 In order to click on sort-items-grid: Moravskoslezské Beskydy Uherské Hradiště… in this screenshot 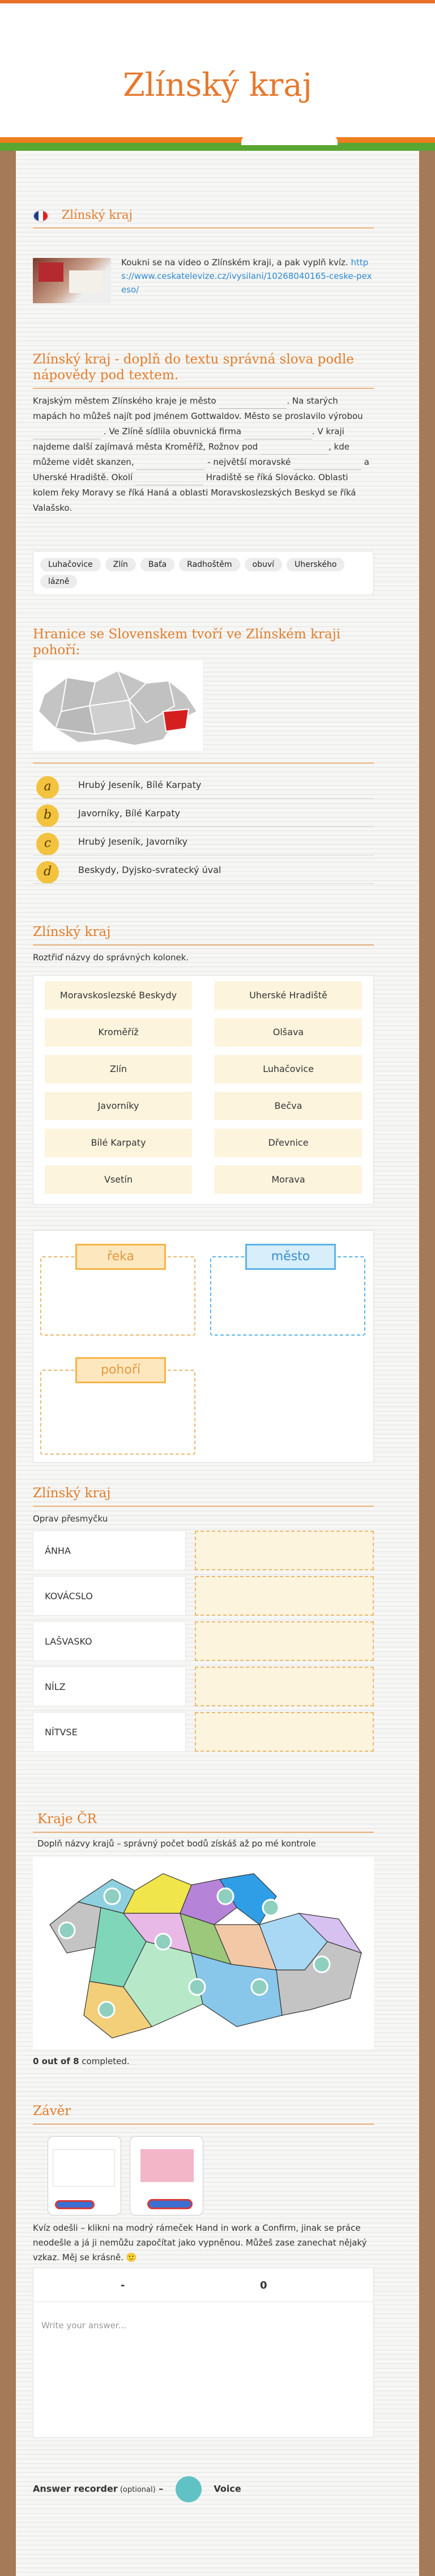, I will do `click(203, 1090)`.